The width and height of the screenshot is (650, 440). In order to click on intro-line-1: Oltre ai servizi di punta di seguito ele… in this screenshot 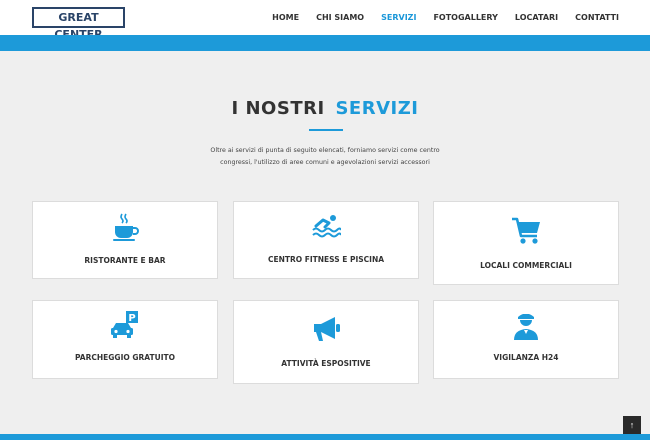, I will do `click(325, 150)`.